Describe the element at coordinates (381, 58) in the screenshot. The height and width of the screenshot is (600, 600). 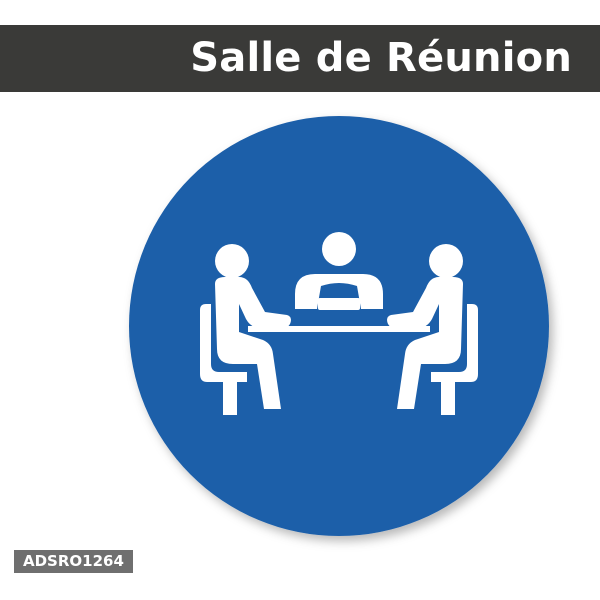
I see `sign-title: Salle de Réunion` at that location.